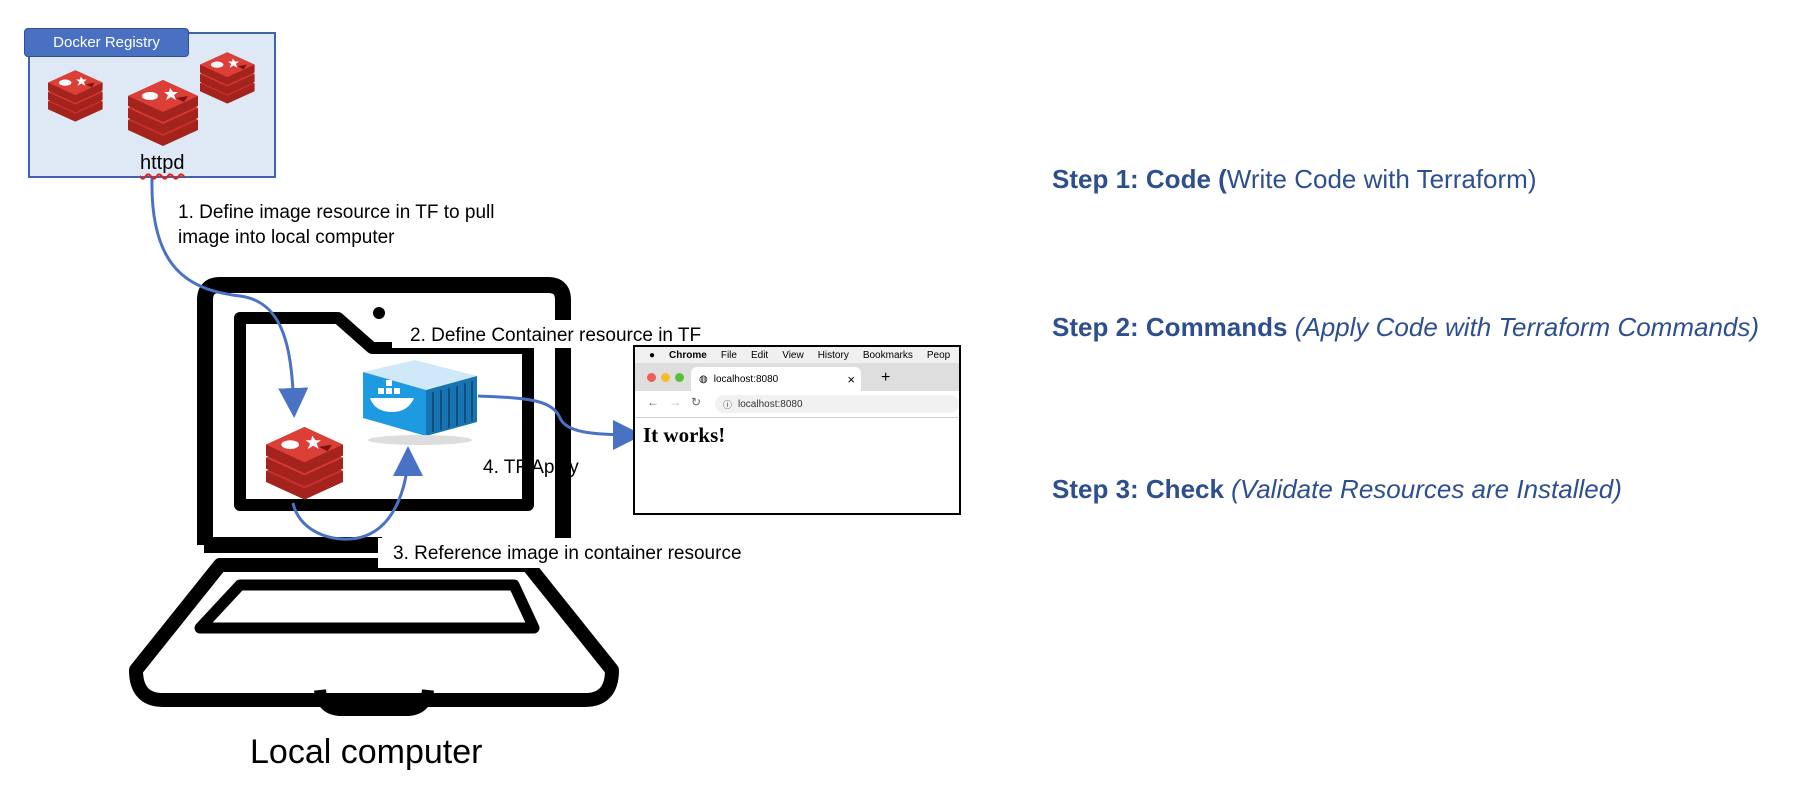  What do you see at coordinates (684, 435) in the screenshot?
I see `page-content: It works!` at bounding box center [684, 435].